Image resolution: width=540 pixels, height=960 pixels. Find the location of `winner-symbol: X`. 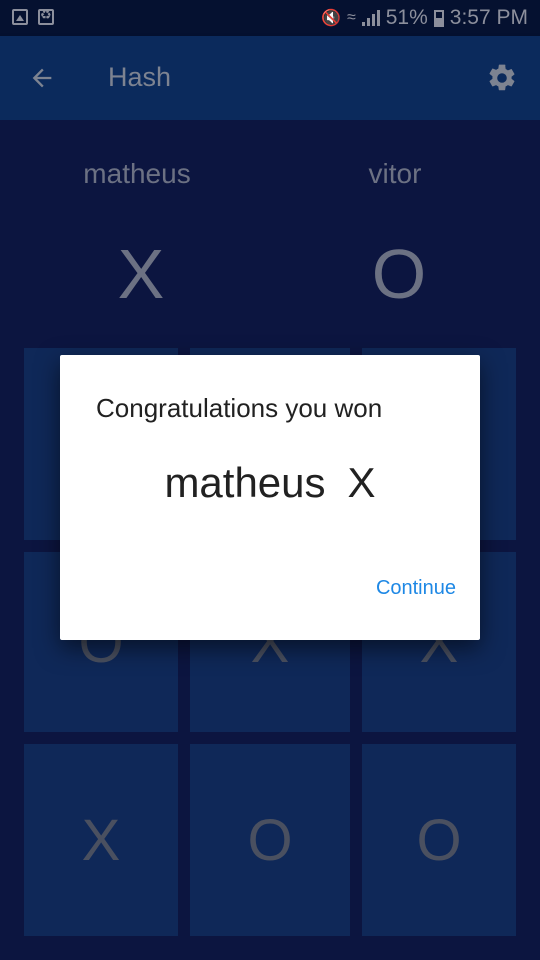

winner-symbol: X is located at coordinates (361, 482).